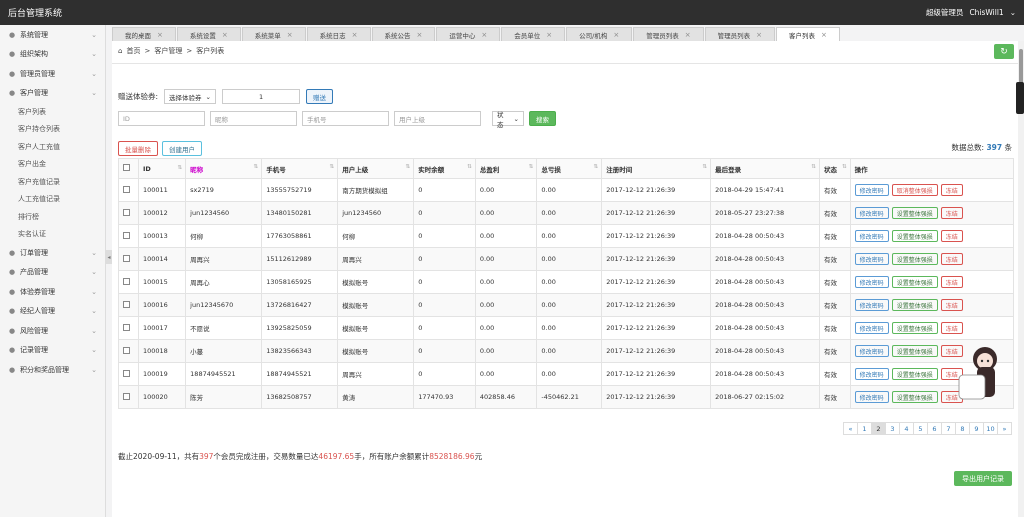 The width and height of the screenshot is (1024, 517). What do you see at coordinates (52, 94) in the screenshot?
I see `sidebar-item-3: ● 客户管理 ⌄` at bounding box center [52, 94].